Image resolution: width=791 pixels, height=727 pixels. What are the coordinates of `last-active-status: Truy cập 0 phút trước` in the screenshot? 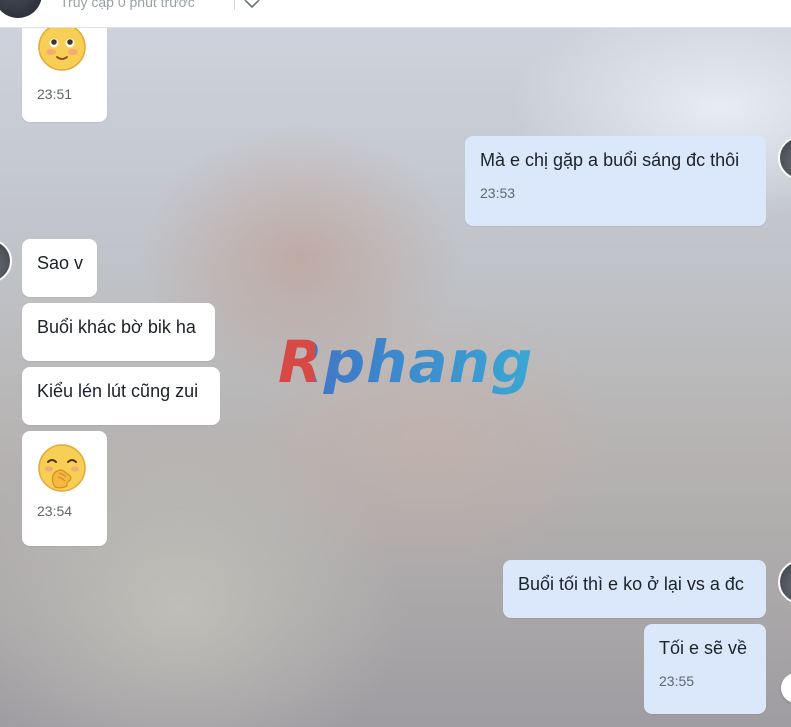 It's located at (127, 5).